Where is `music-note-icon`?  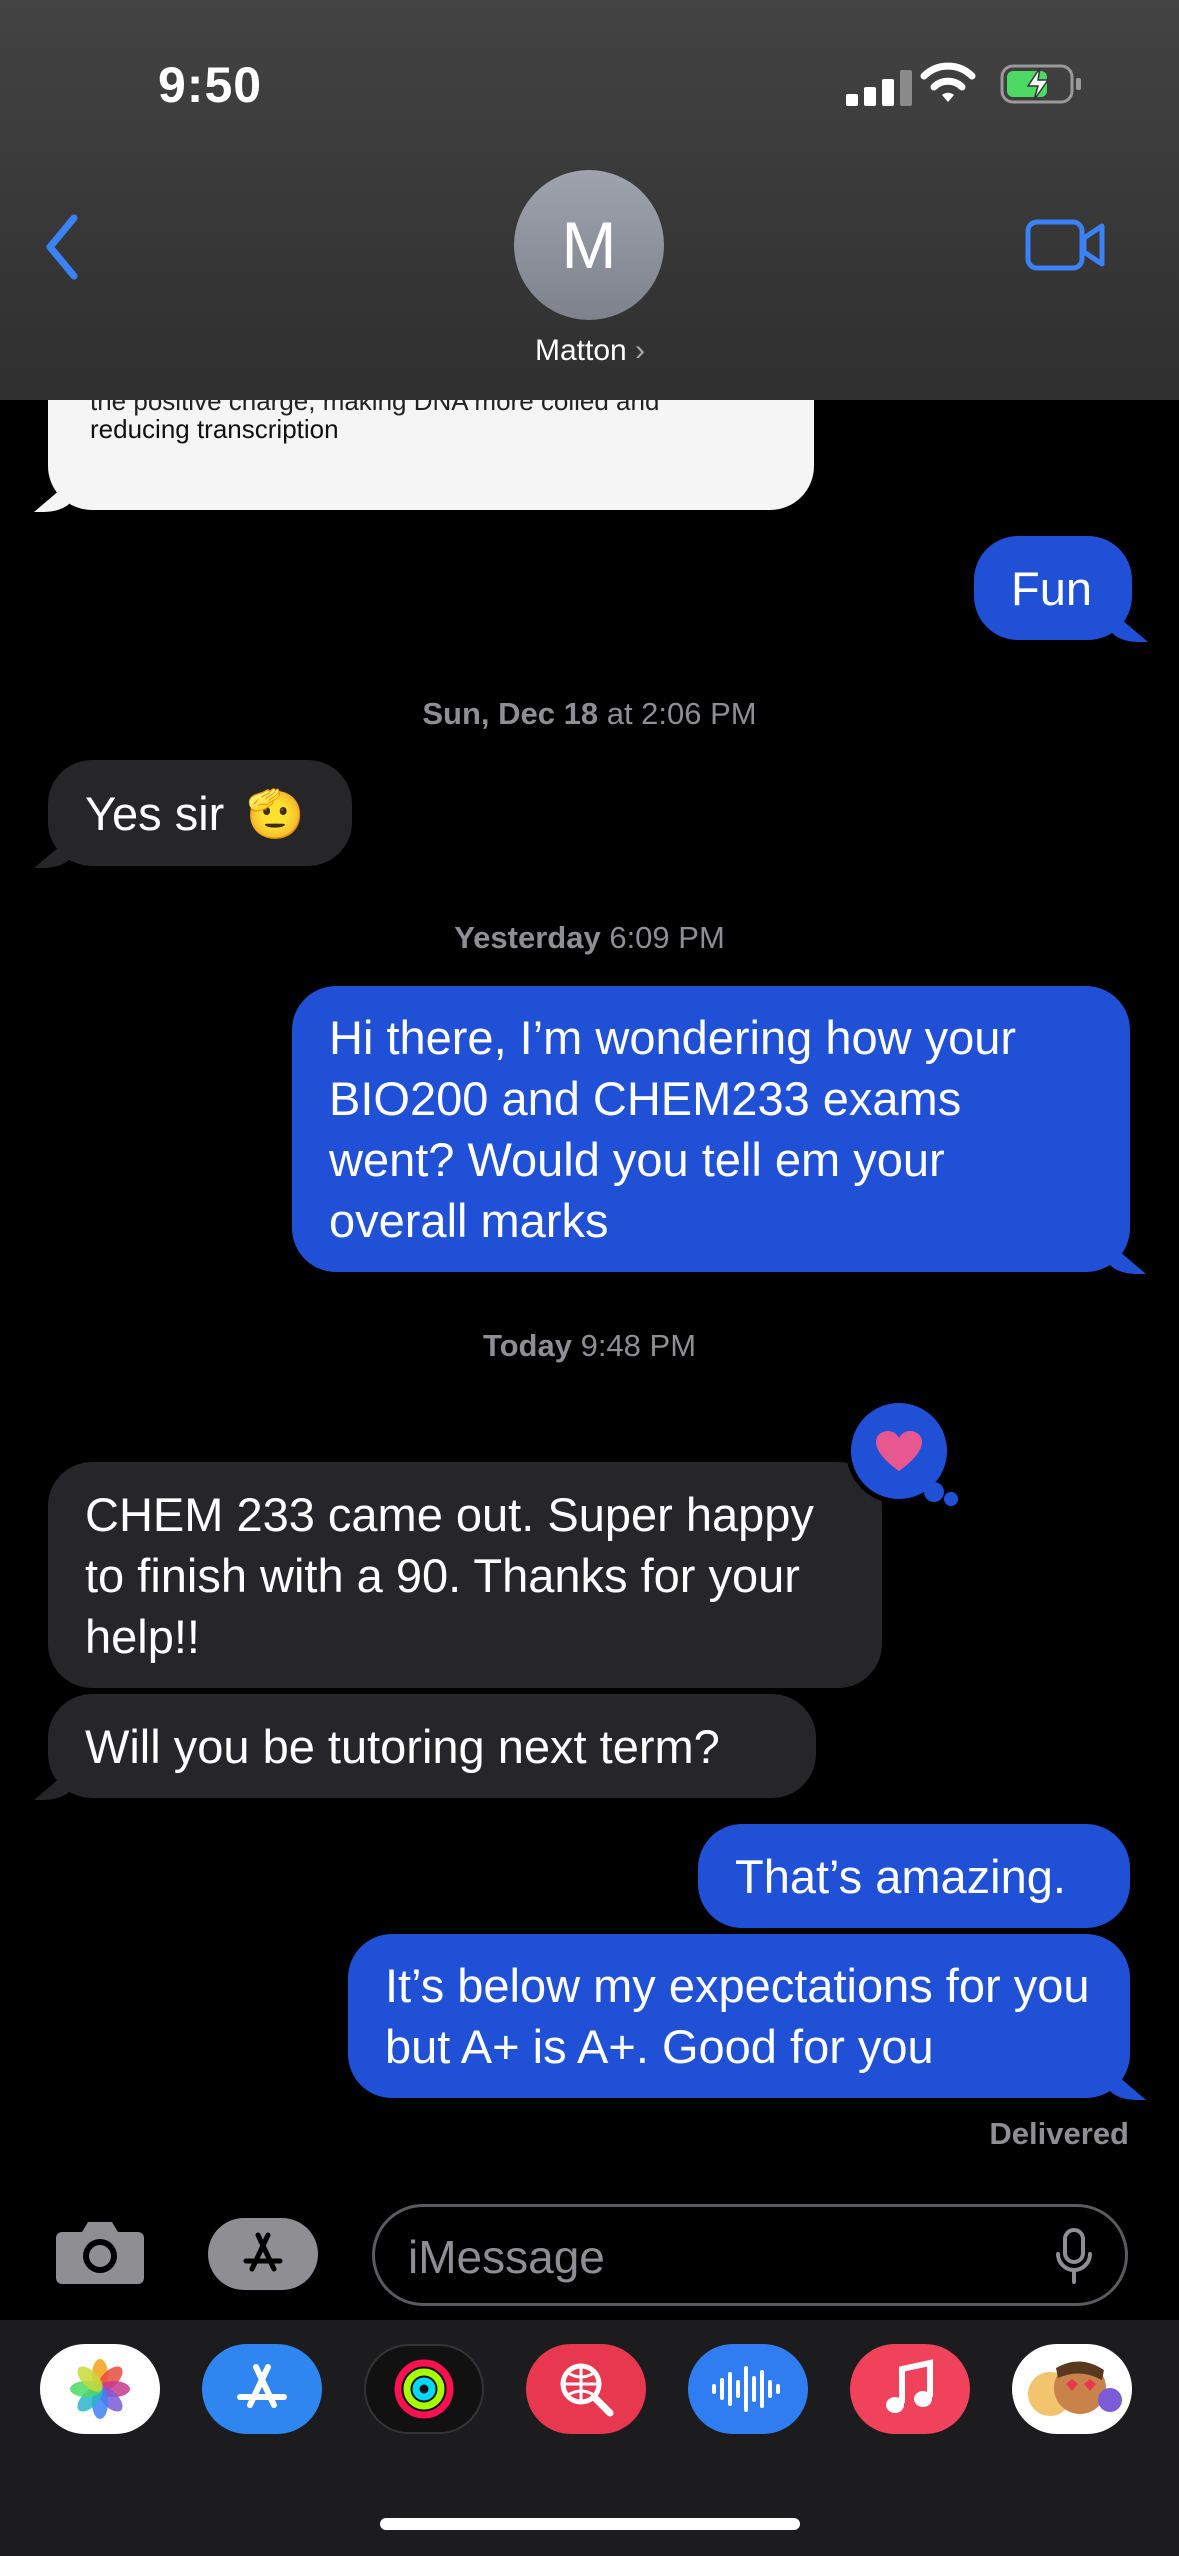 music-note-icon is located at coordinates (909, 2386).